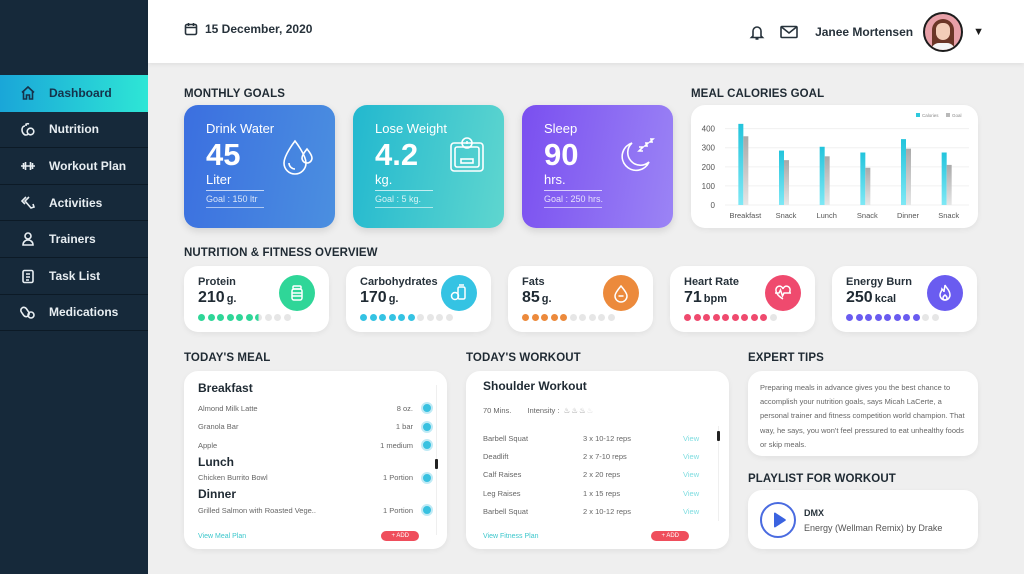 The width and height of the screenshot is (1024, 574). I want to click on user-menu-caret-icon: ▼, so click(978, 32).